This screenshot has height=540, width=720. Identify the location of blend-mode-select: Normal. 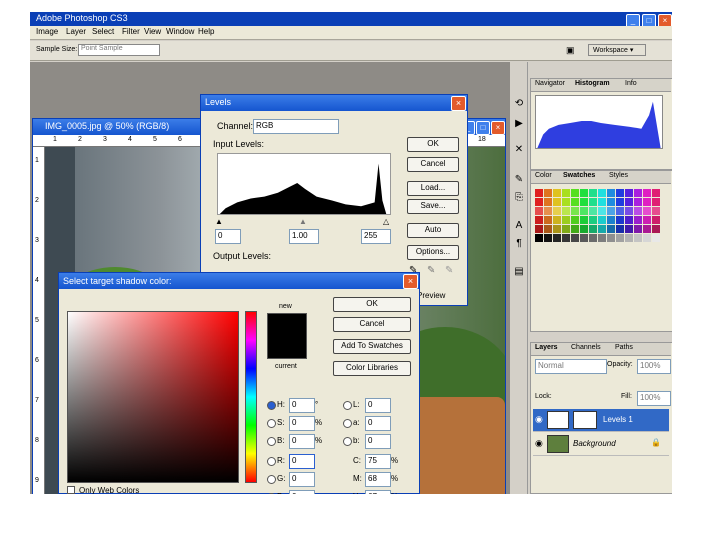
(571, 366).